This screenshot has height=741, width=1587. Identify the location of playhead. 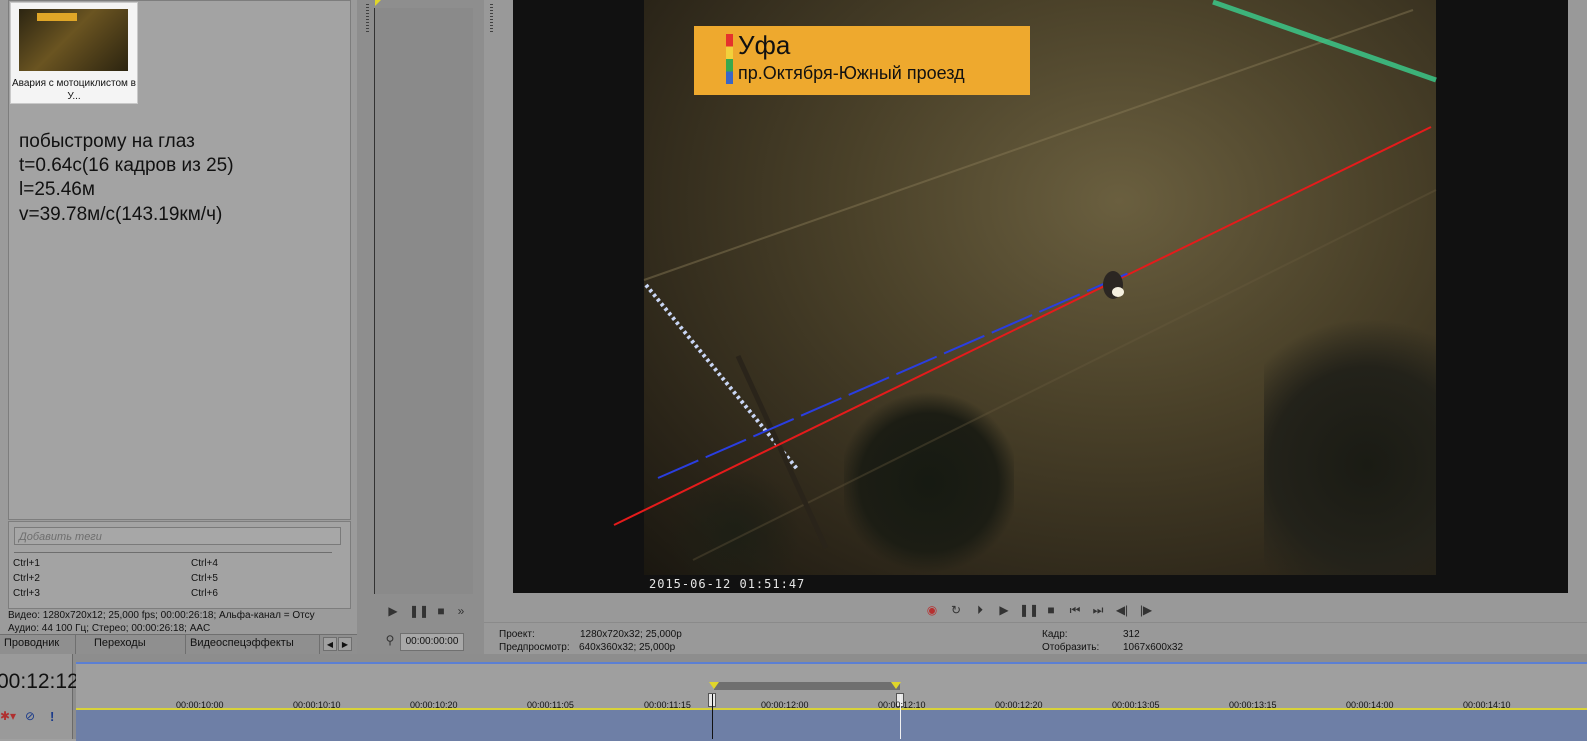
(712, 716).